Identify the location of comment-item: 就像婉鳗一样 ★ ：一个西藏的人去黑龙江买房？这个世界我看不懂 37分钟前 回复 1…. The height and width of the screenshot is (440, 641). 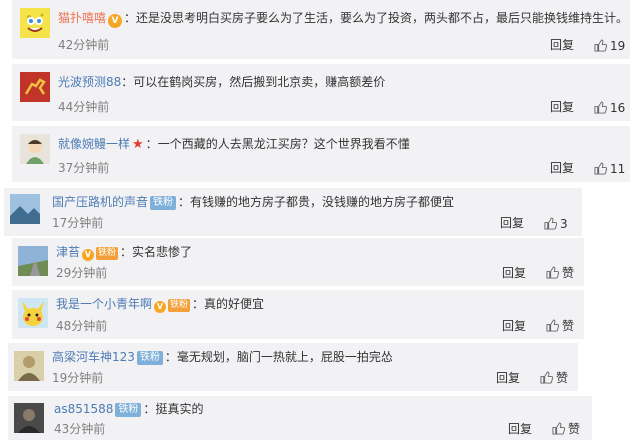
(321, 154).